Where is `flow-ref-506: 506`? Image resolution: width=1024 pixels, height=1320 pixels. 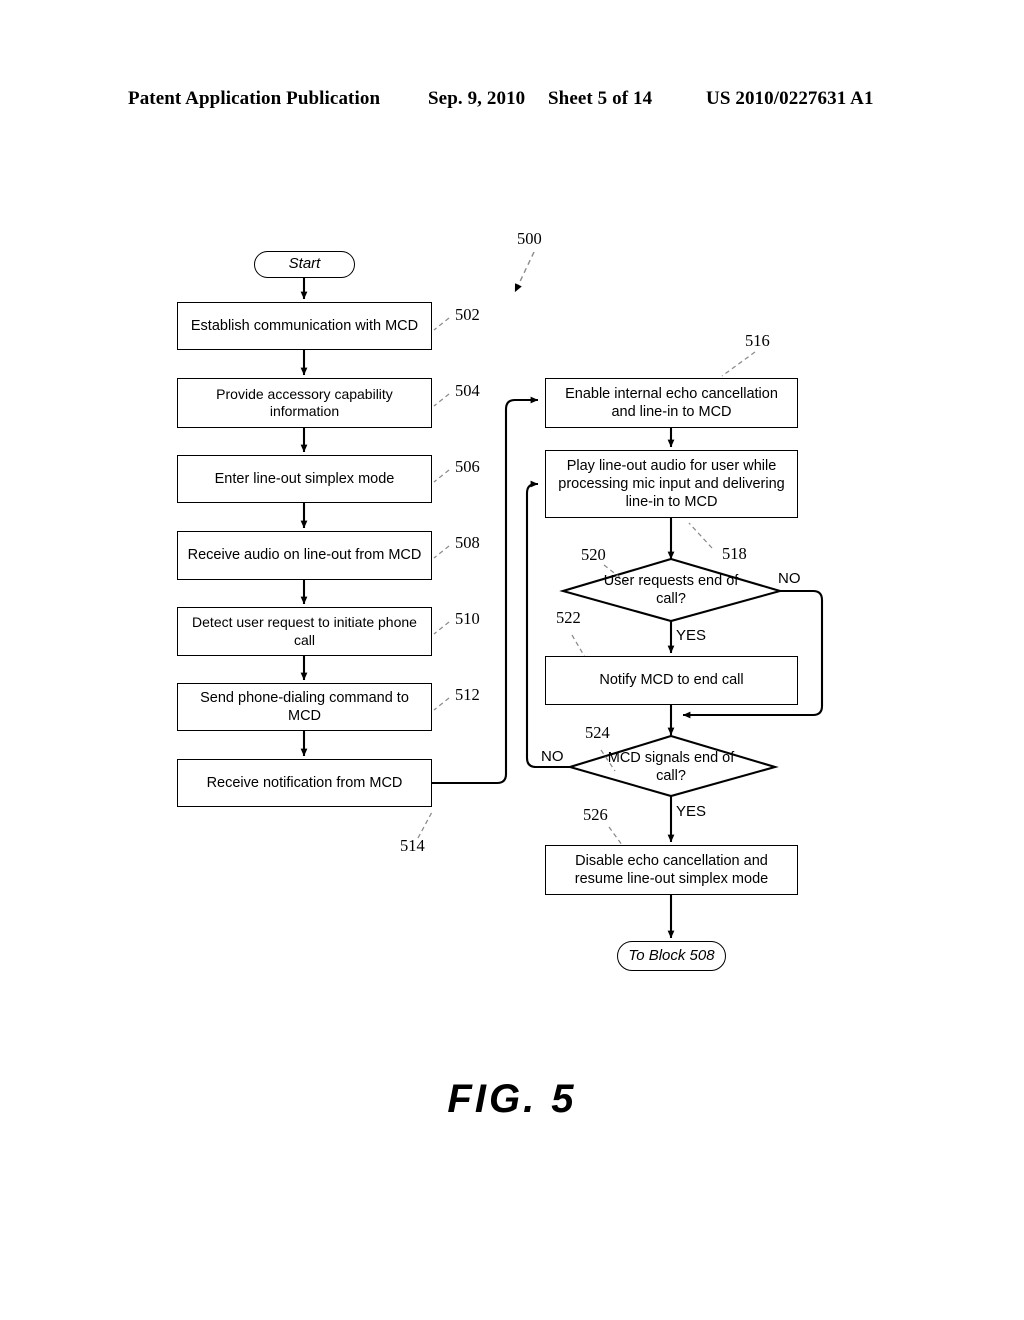
flow-ref-506: 506 is located at coordinates (467, 466).